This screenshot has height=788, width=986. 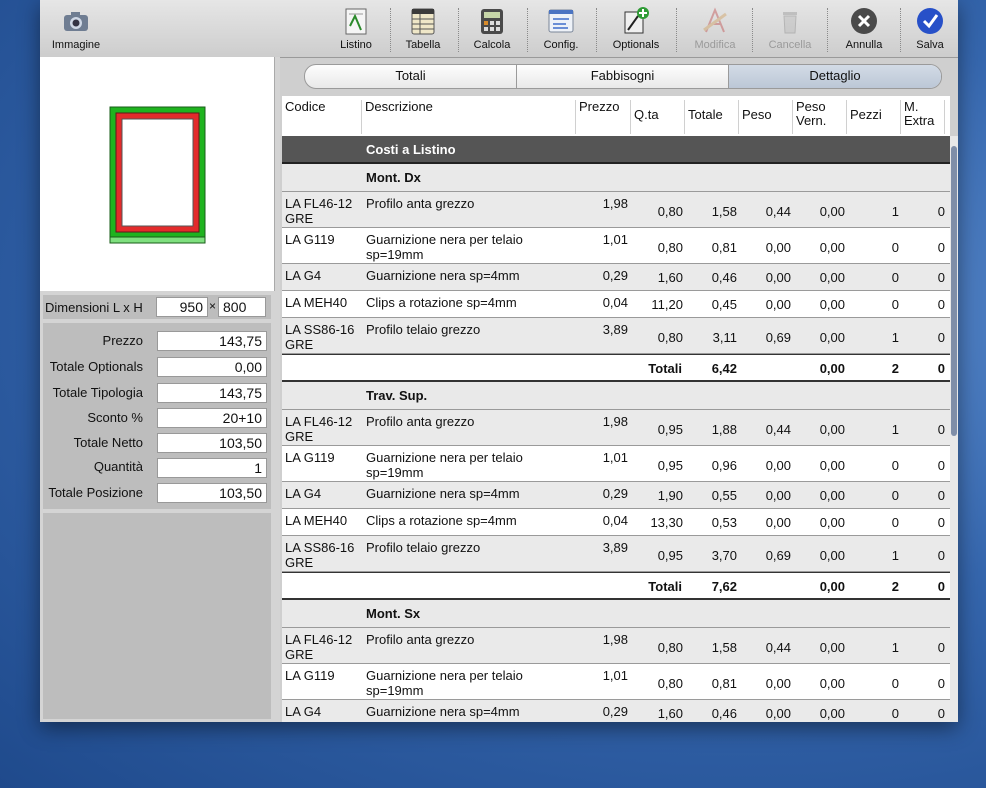 I want to click on height-field: 800, so click(x=242, y=307).